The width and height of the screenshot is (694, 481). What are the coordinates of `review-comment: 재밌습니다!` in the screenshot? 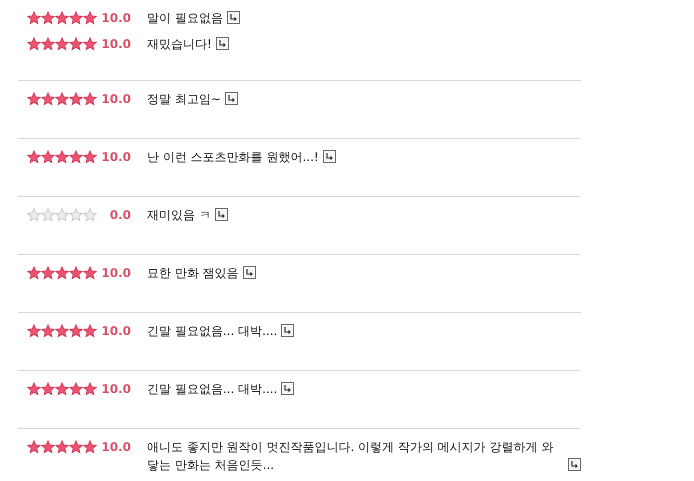 It's located at (179, 44).